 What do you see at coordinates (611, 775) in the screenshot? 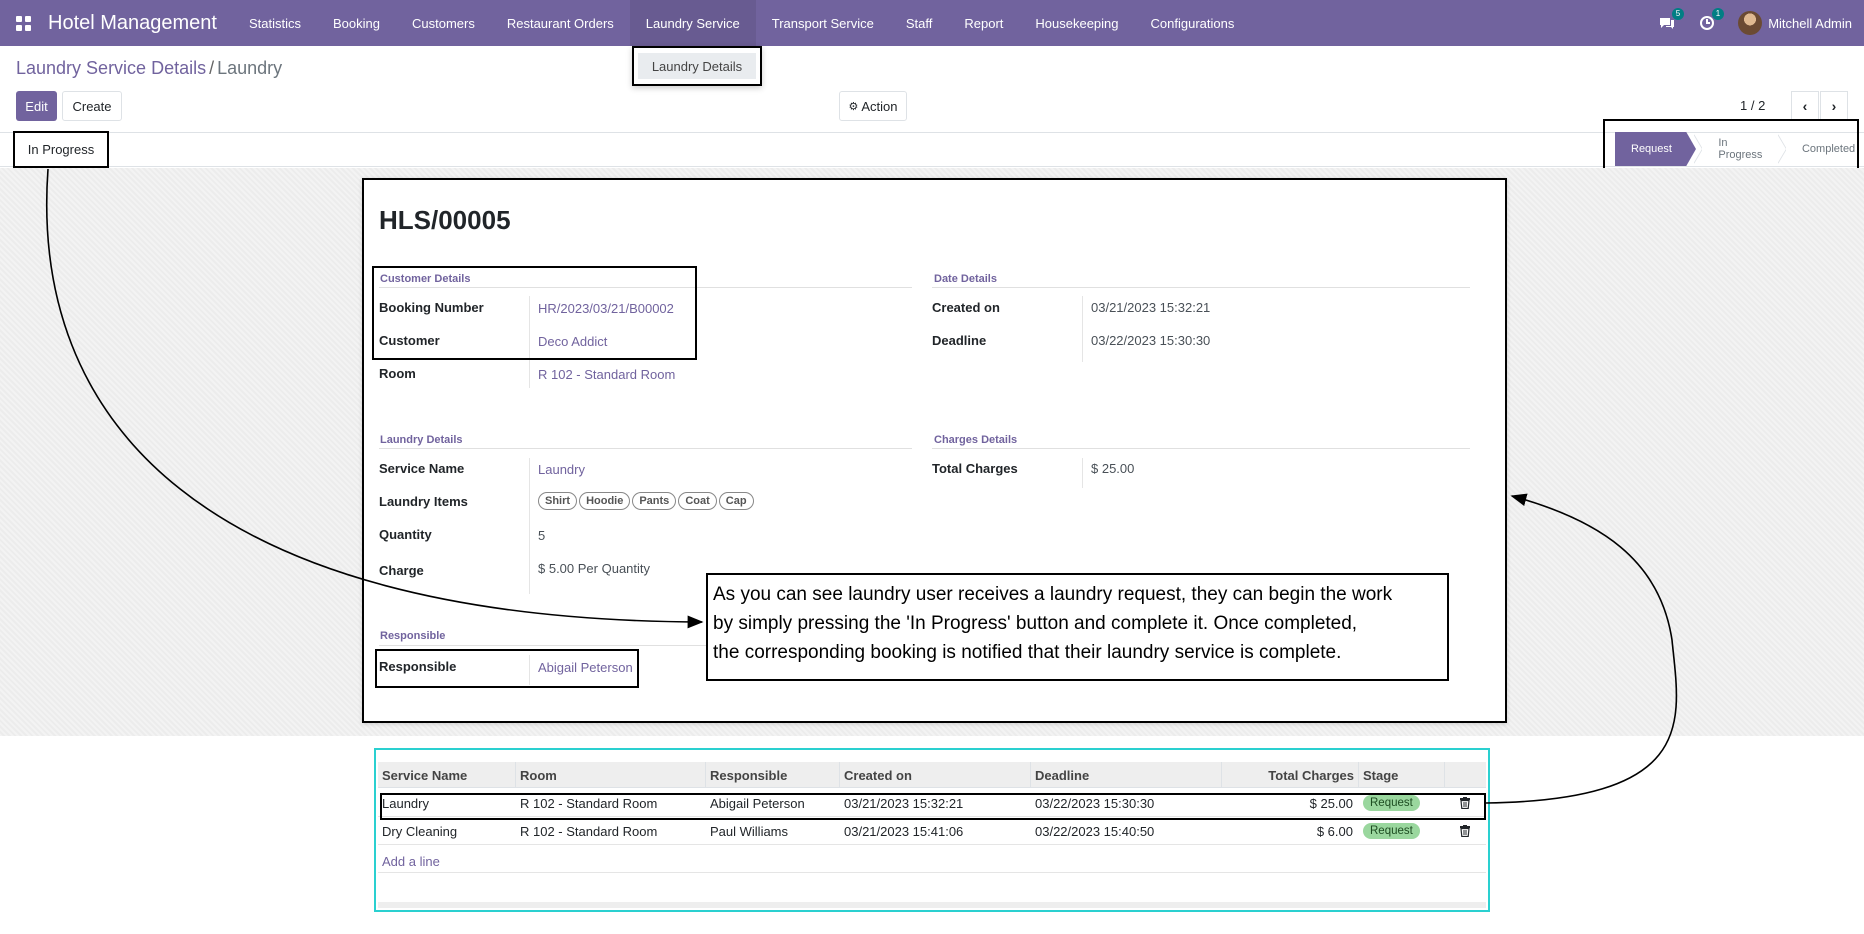
I see `column-header-room: Room` at bounding box center [611, 775].